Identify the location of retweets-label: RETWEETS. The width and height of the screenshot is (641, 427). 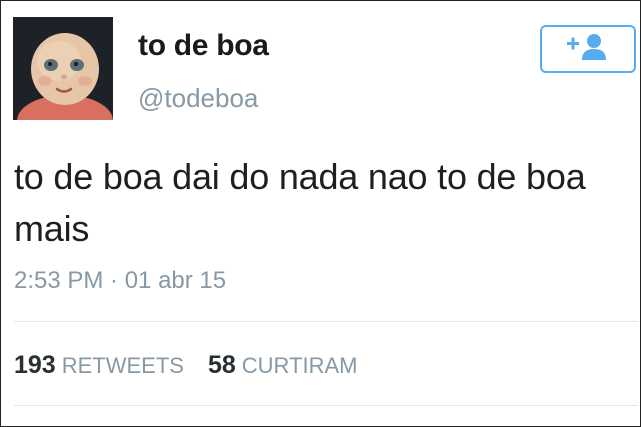
(123, 366).